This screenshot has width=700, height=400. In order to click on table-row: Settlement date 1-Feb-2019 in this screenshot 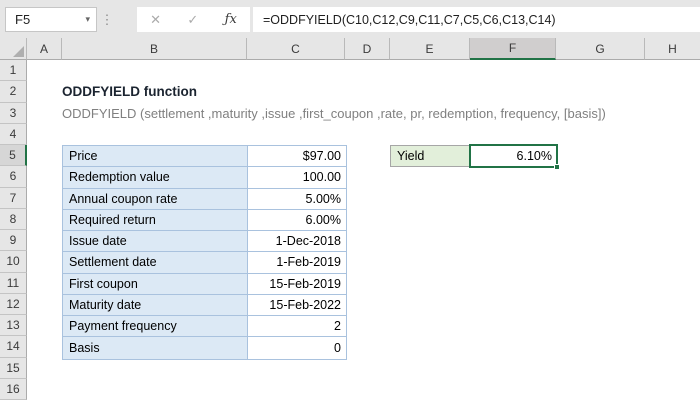, I will do `click(204, 263)`.